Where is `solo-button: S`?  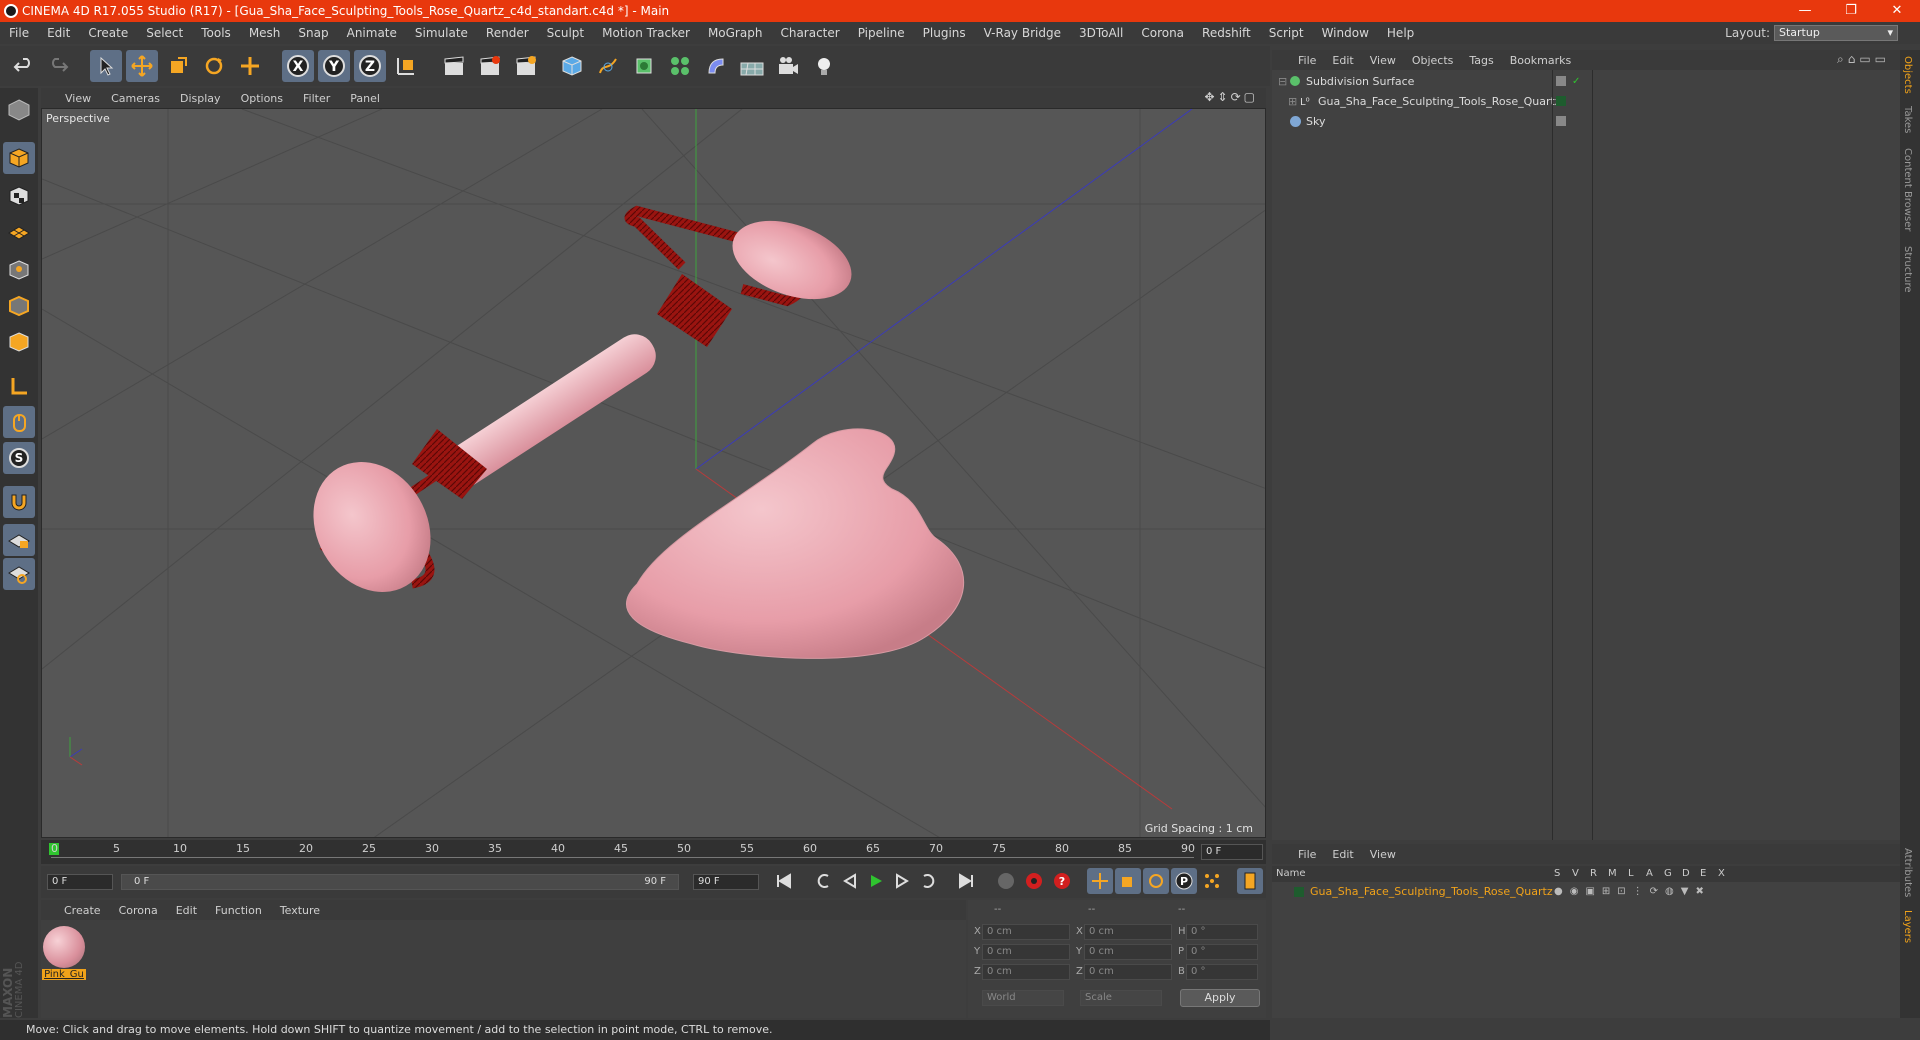 solo-button: S is located at coordinates (19, 458).